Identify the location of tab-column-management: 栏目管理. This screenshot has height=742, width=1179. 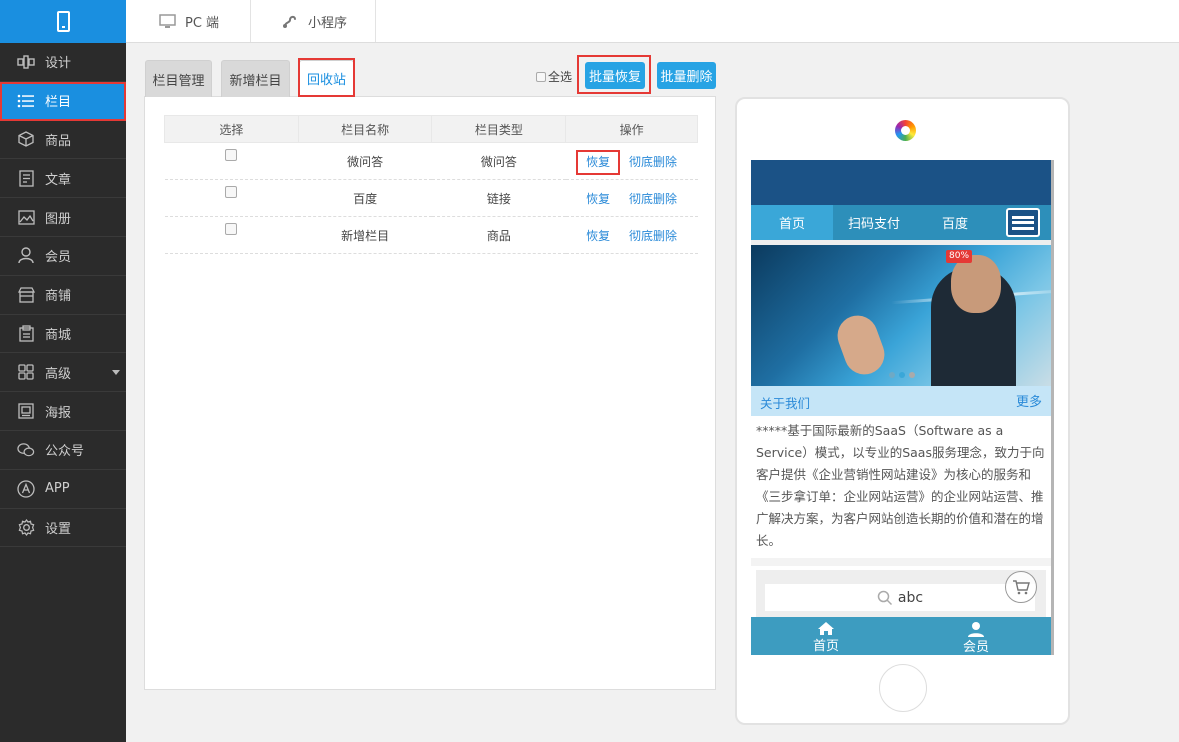
(178, 78).